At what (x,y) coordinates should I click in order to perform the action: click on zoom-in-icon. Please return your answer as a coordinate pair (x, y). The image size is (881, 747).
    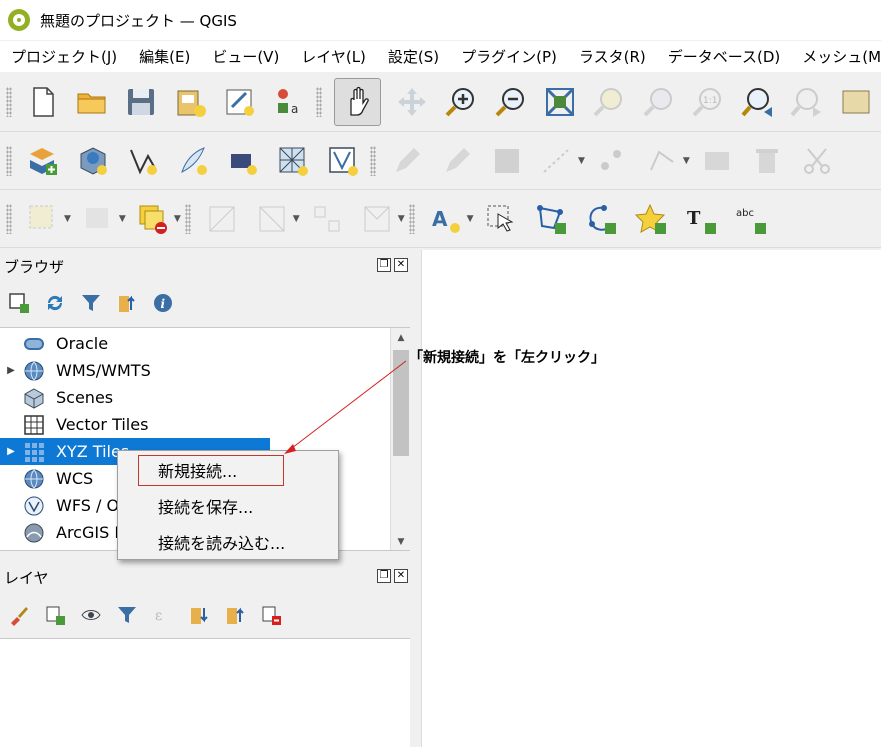
    Looking at the image, I should click on (461, 102).